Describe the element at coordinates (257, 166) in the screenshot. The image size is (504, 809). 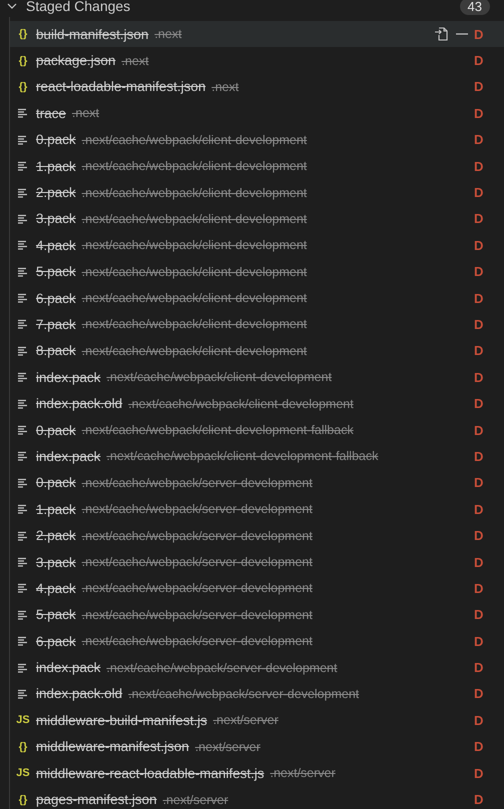
I see `file-row: 1.pack .next/cache/webpack/client-development D` at that location.